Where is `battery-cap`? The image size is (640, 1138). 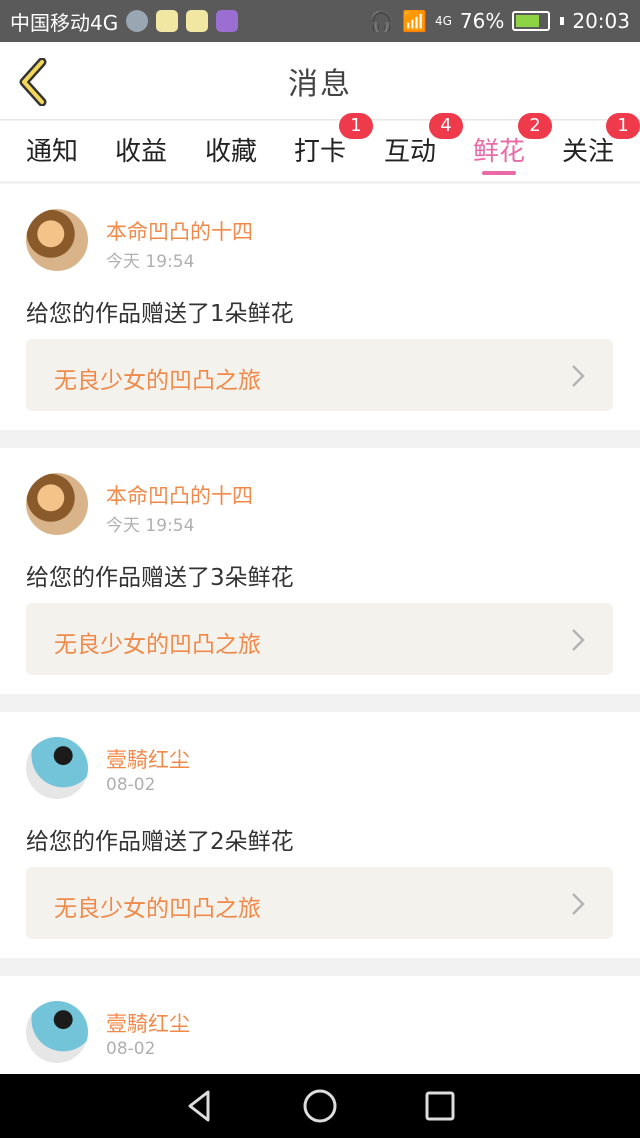
battery-cap is located at coordinates (562, 21).